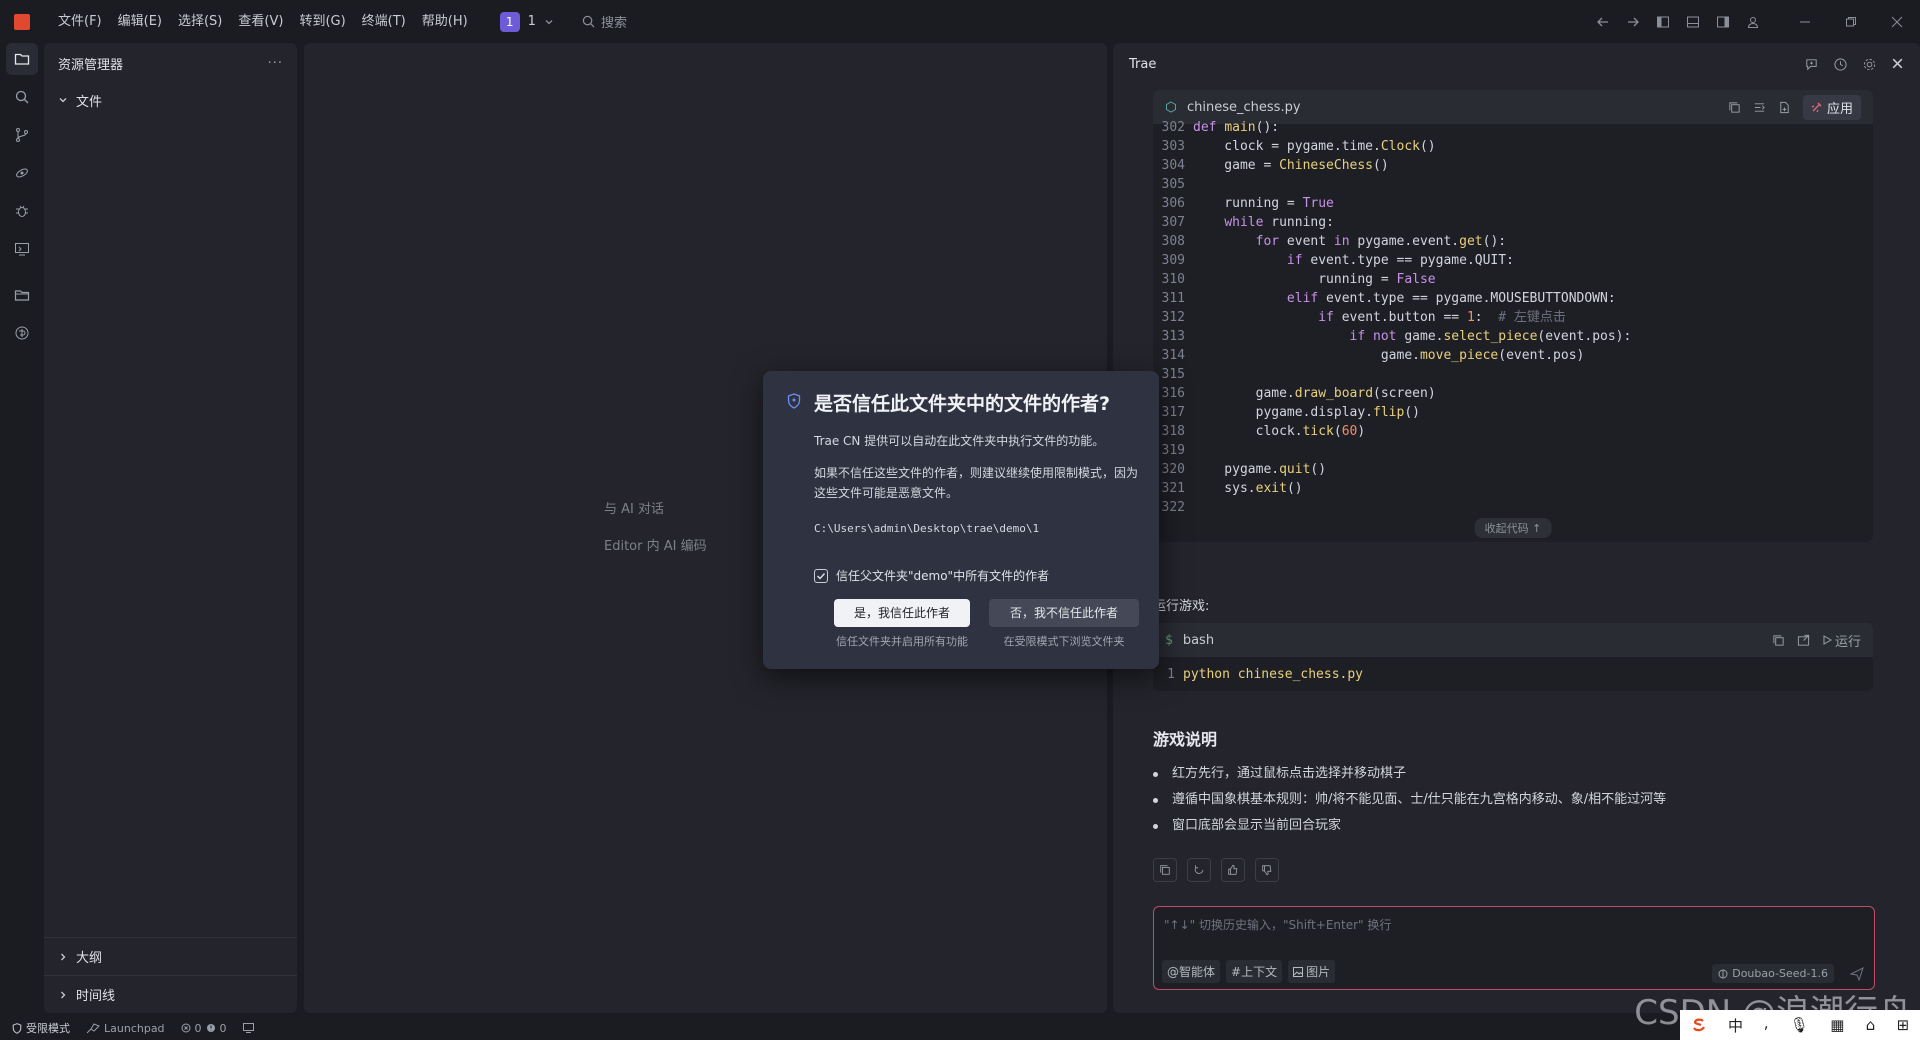  What do you see at coordinates (1279, 222) in the screenshot?
I see `code-text: while running:` at bounding box center [1279, 222].